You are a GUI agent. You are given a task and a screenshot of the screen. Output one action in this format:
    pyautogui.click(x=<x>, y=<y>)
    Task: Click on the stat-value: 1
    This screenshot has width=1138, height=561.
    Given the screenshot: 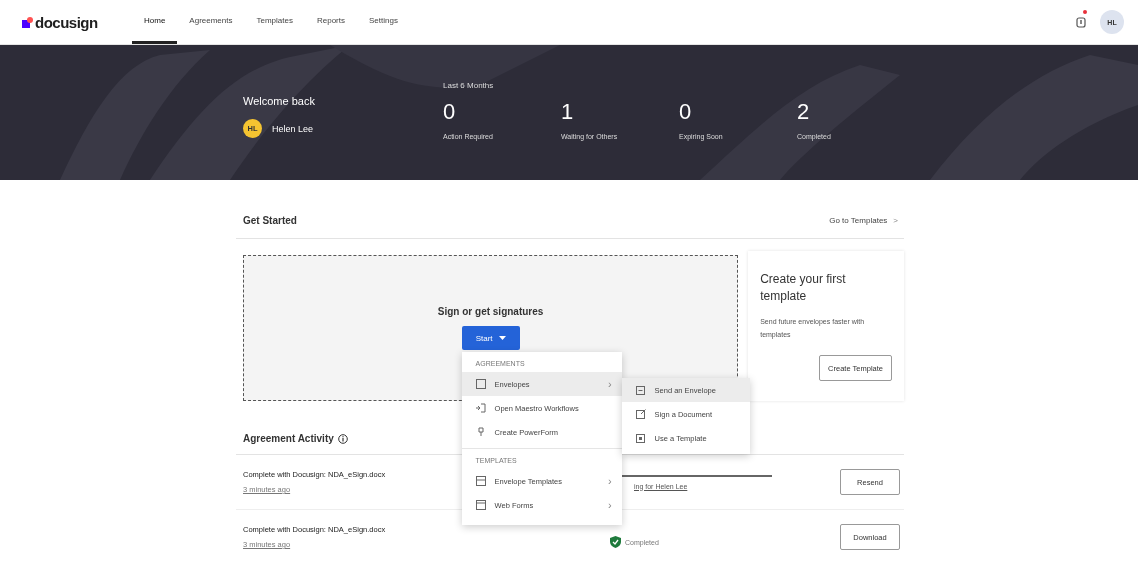 What is the action you would take?
    pyautogui.click(x=620, y=112)
    